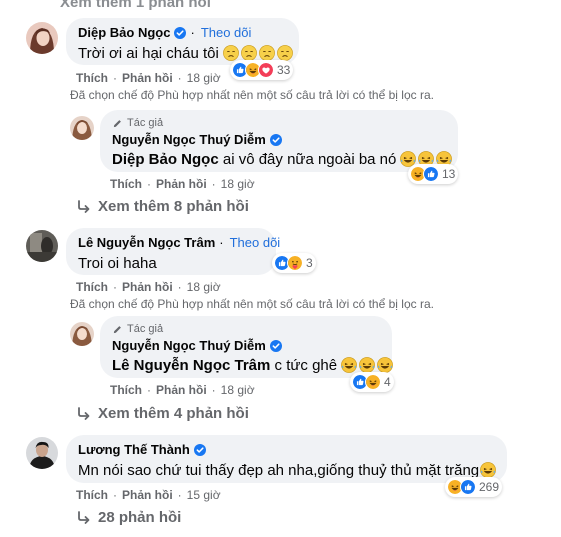  What do you see at coordinates (266, 70) in the screenshot?
I see `love-reaction-icon` at bounding box center [266, 70].